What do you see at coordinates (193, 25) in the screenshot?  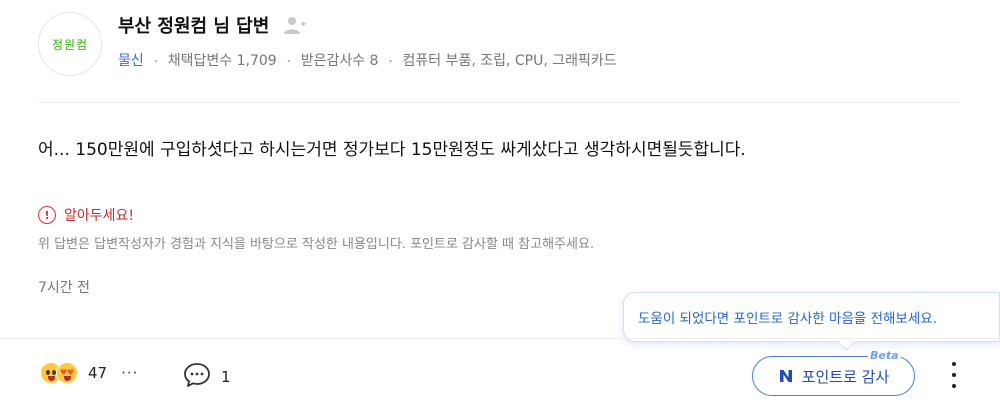 I see `answerer-name: 부산 정원컴 님 답변` at bounding box center [193, 25].